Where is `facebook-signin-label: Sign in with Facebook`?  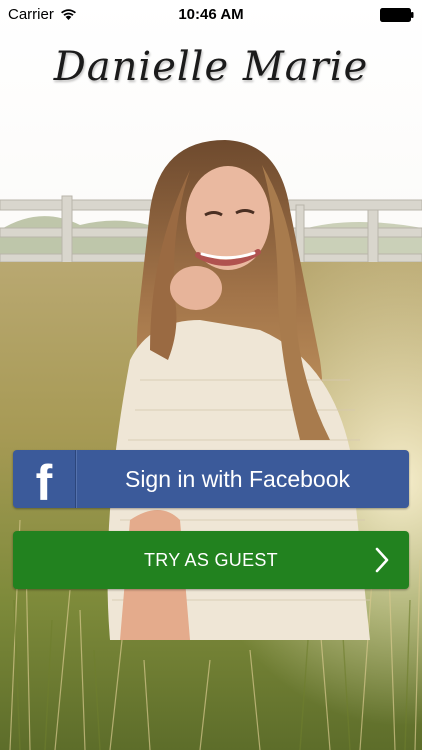 facebook-signin-label: Sign in with Facebook is located at coordinates (237, 478).